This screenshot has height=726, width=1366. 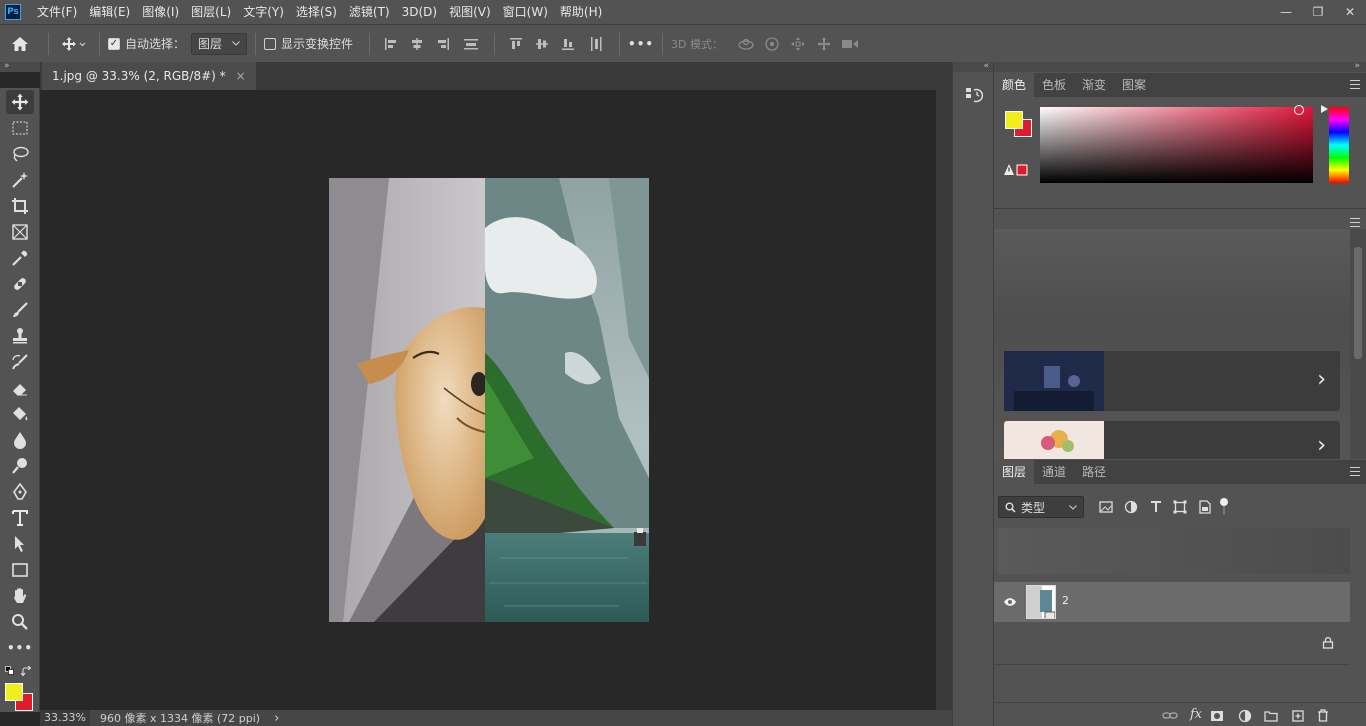 I want to click on paint-bucket-tool, so click(x=20, y=414).